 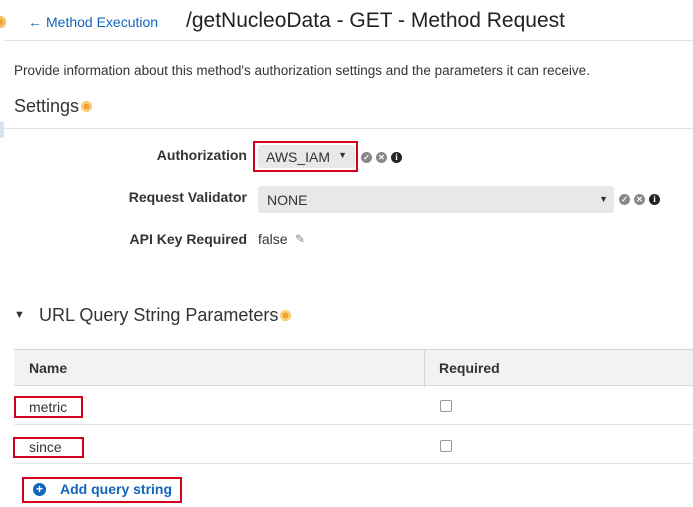 What do you see at coordinates (2, 130) in the screenshot?
I see `rail-marker` at bounding box center [2, 130].